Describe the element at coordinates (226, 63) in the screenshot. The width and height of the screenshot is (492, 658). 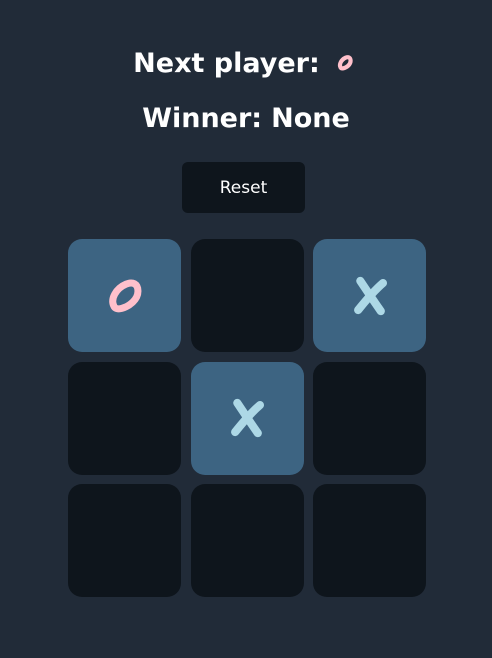
I see `next-player-label: Next player:` at that location.